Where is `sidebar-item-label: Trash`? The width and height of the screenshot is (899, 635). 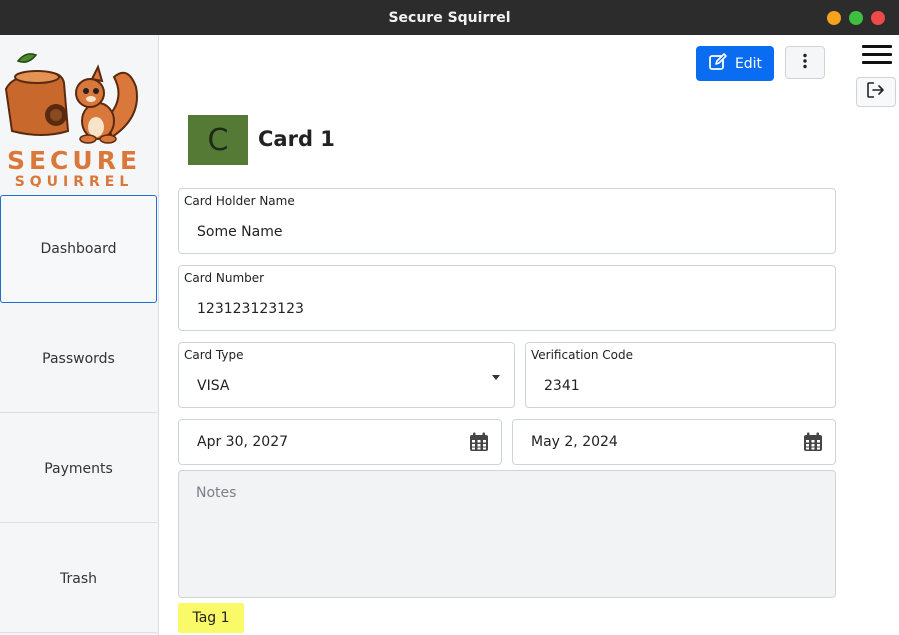 sidebar-item-label: Trash is located at coordinates (78, 578).